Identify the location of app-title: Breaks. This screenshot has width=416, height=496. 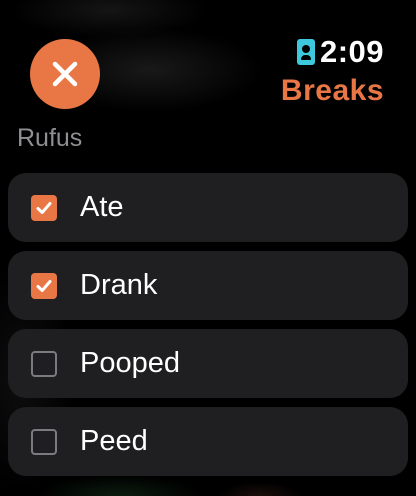
(332, 90).